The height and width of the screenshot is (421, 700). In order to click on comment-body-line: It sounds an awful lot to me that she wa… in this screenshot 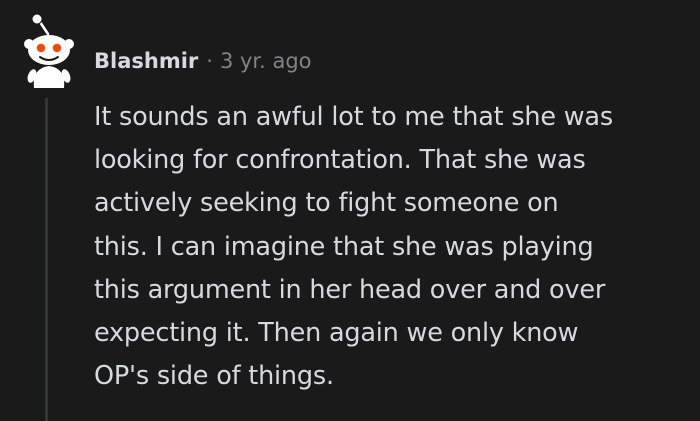, I will do `click(353, 117)`.